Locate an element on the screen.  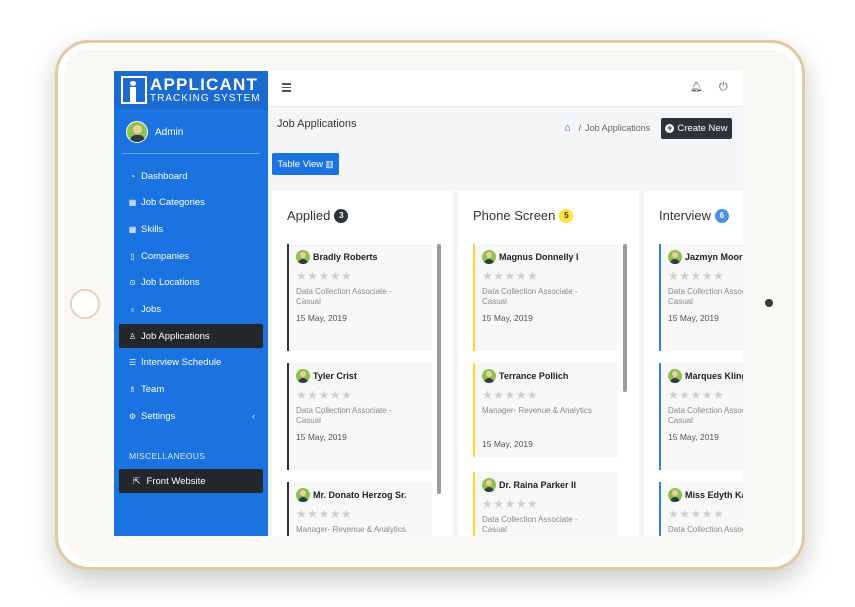
sidebar-item-label: Skills is located at coordinates (152, 229).